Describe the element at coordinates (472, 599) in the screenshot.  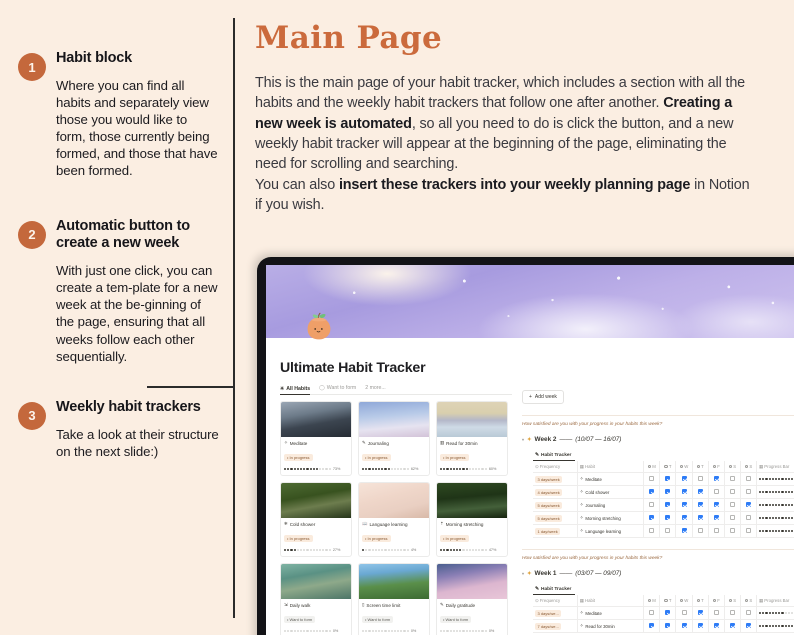
I see `habit-card: ✎ Daily gratitude • Want to form 0%` at that location.